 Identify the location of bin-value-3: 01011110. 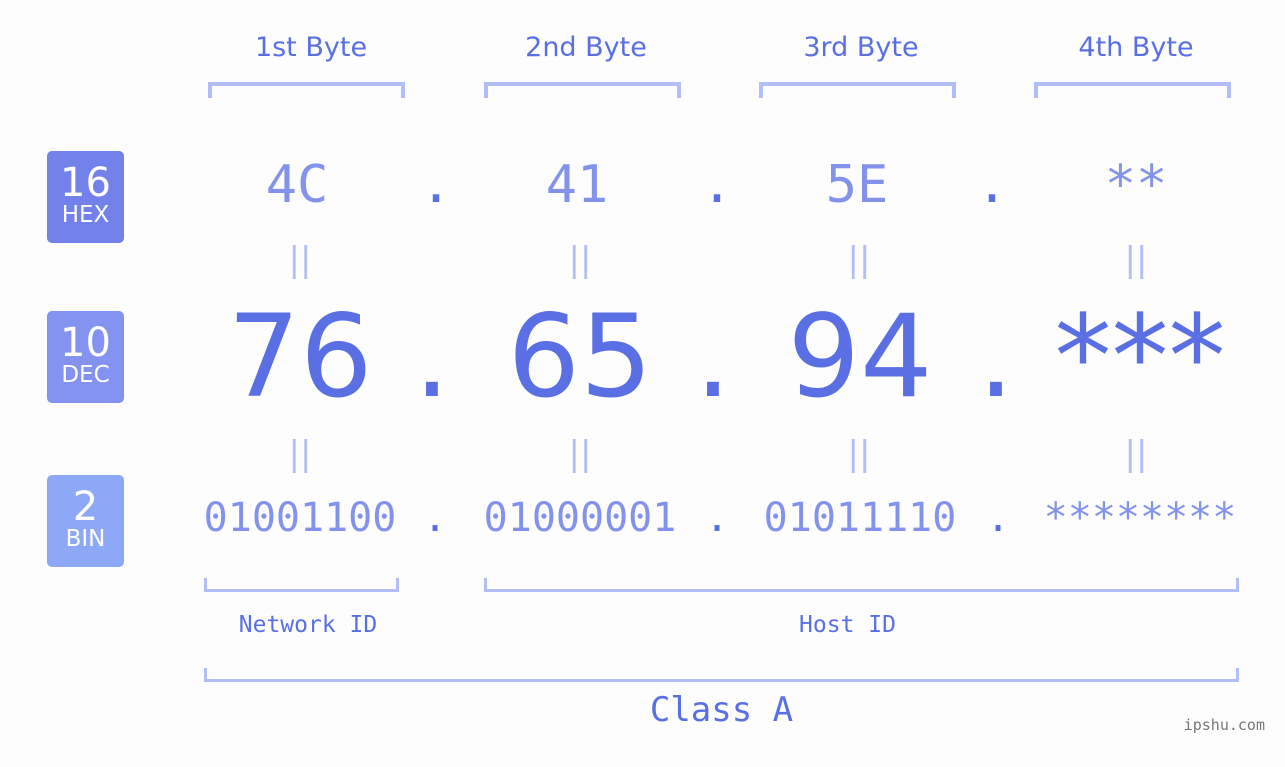
(860, 518).